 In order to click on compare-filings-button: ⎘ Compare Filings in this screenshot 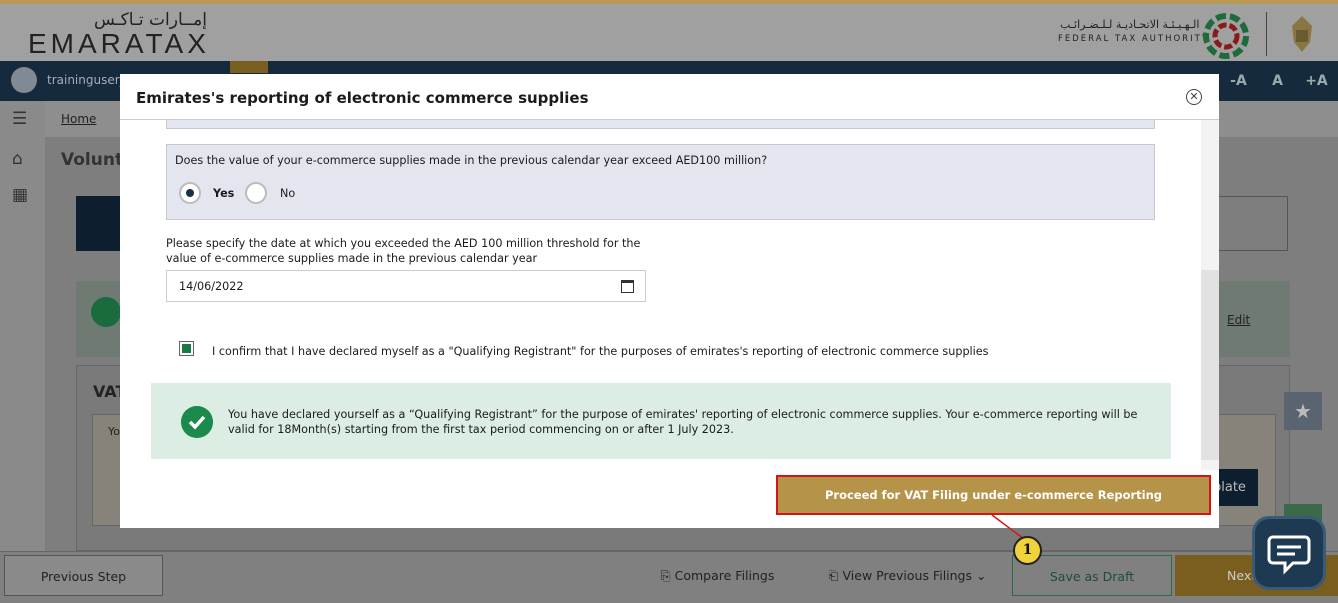, I will do `click(717, 575)`.